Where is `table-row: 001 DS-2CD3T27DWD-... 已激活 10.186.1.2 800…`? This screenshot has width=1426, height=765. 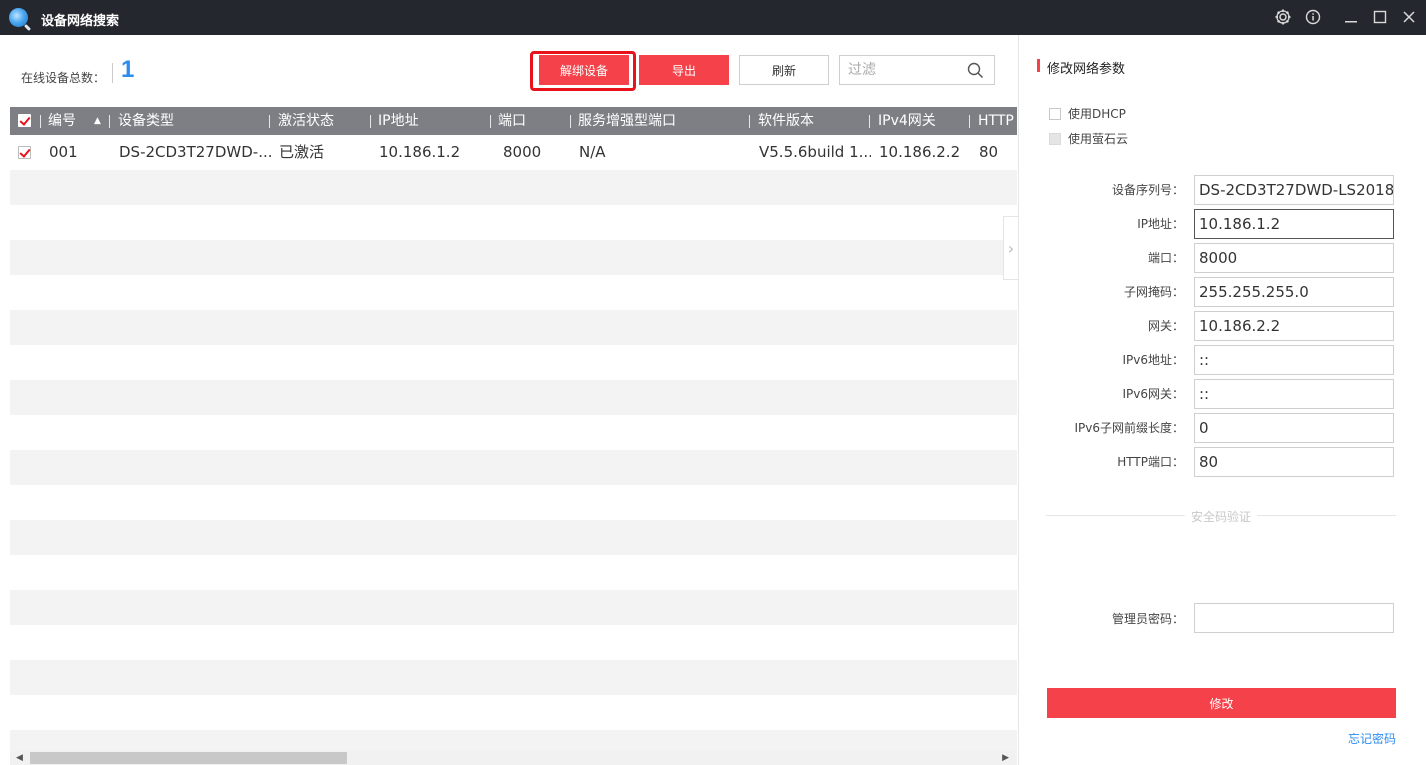
table-row: 001 DS-2CD3T27DWD-... 已激活 10.186.1.2 800… is located at coordinates (513, 152).